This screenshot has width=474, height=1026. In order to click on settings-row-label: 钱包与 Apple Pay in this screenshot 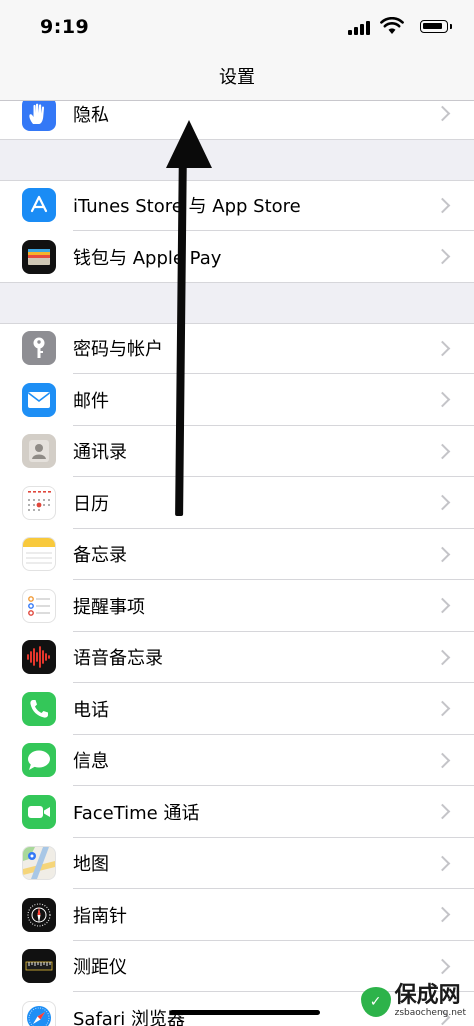, I will do `click(147, 258)`.